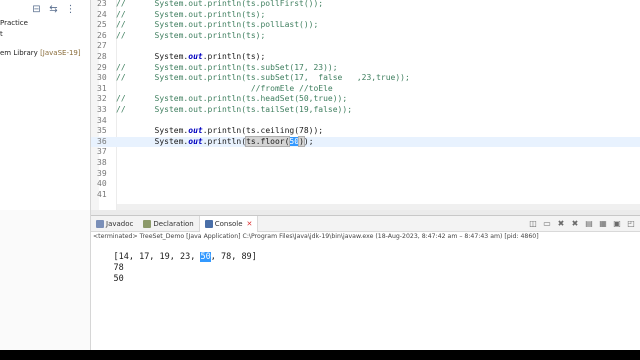 This screenshot has width=640, height=360. I want to click on display-selected-icon: ▭, so click(547, 224).